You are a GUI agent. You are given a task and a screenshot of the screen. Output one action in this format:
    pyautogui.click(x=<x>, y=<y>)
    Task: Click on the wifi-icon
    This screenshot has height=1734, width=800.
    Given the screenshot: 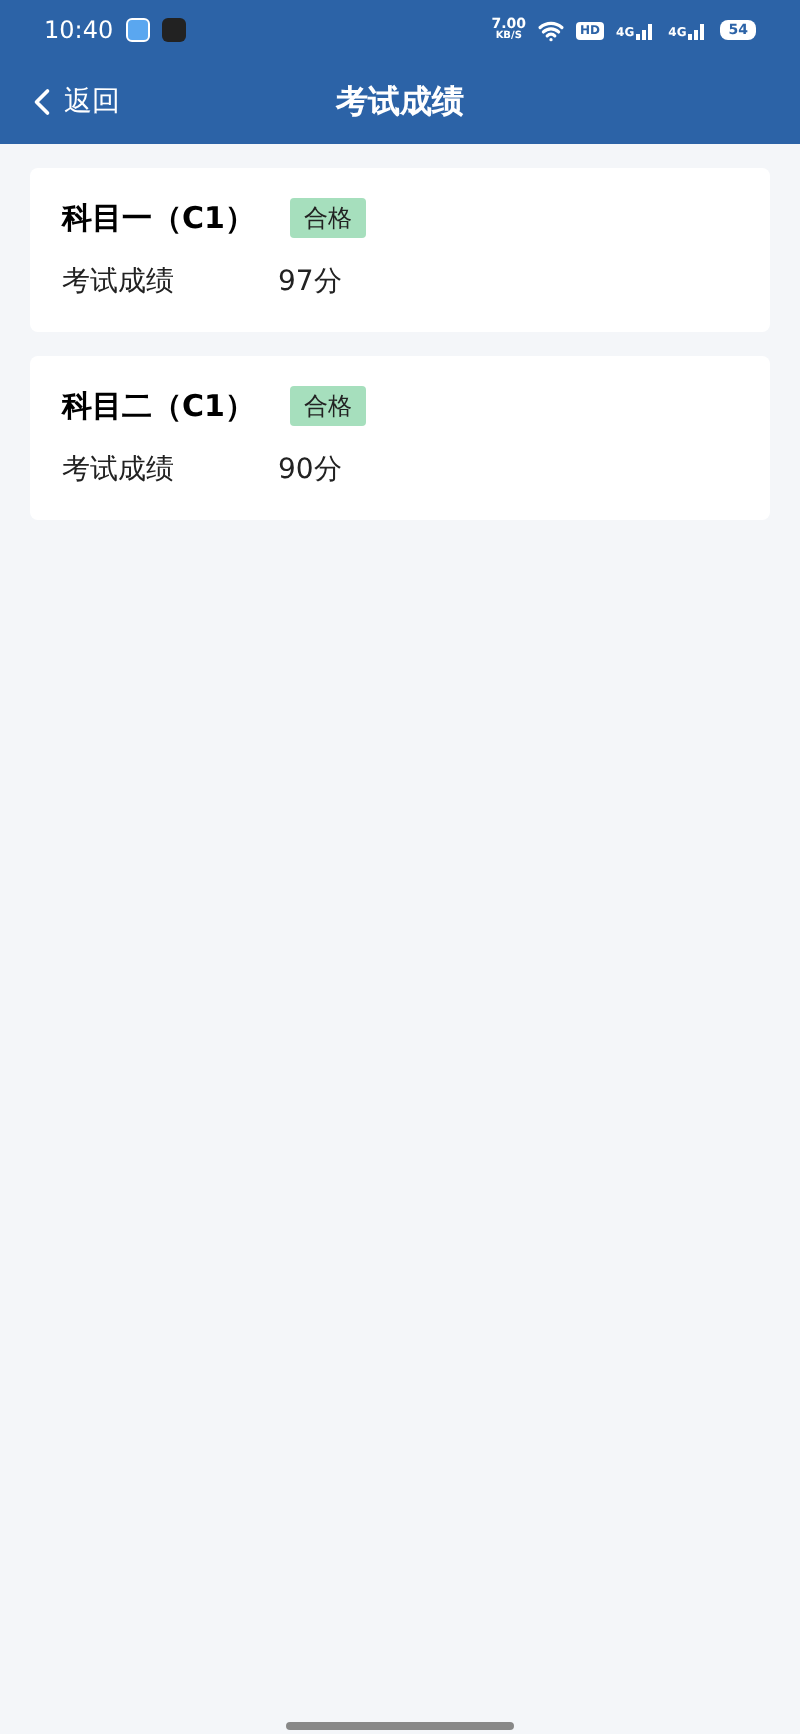 What is the action you would take?
    pyautogui.click(x=551, y=30)
    